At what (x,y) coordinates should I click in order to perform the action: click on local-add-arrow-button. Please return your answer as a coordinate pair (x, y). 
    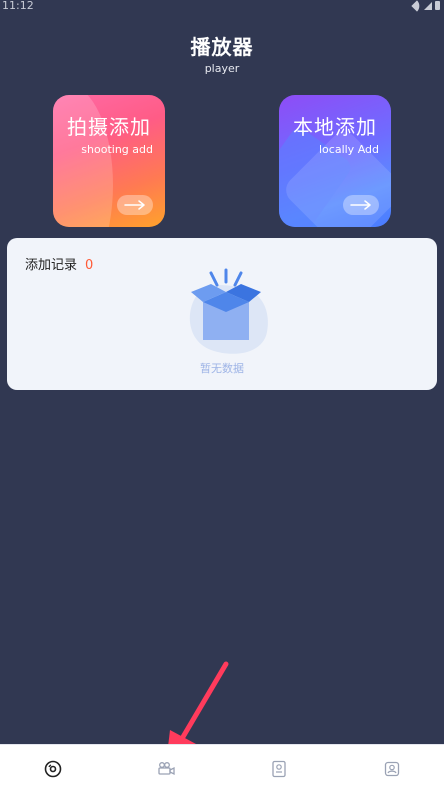
    Looking at the image, I should click on (361, 205).